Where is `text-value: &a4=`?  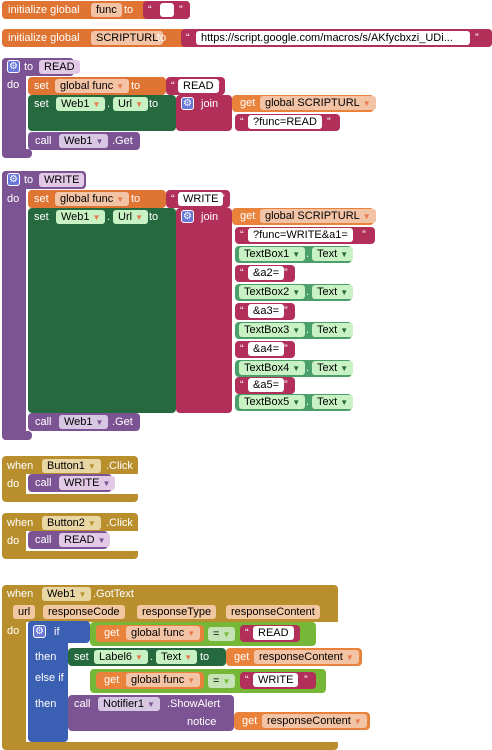 text-value: &a4= is located at coordinates (266, 349).